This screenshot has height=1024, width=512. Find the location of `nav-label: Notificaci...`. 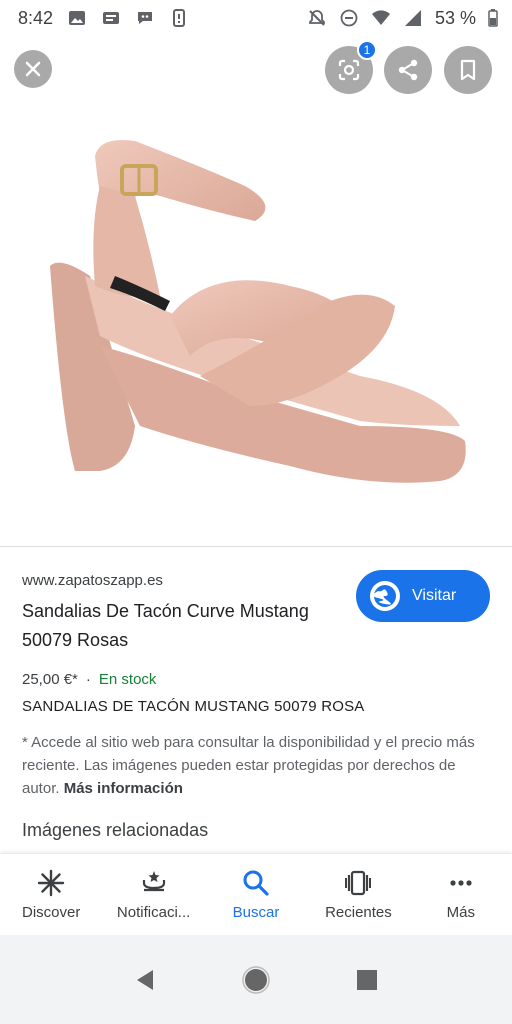

nav-label: Notificaci... is located at coordinates (153, 912).